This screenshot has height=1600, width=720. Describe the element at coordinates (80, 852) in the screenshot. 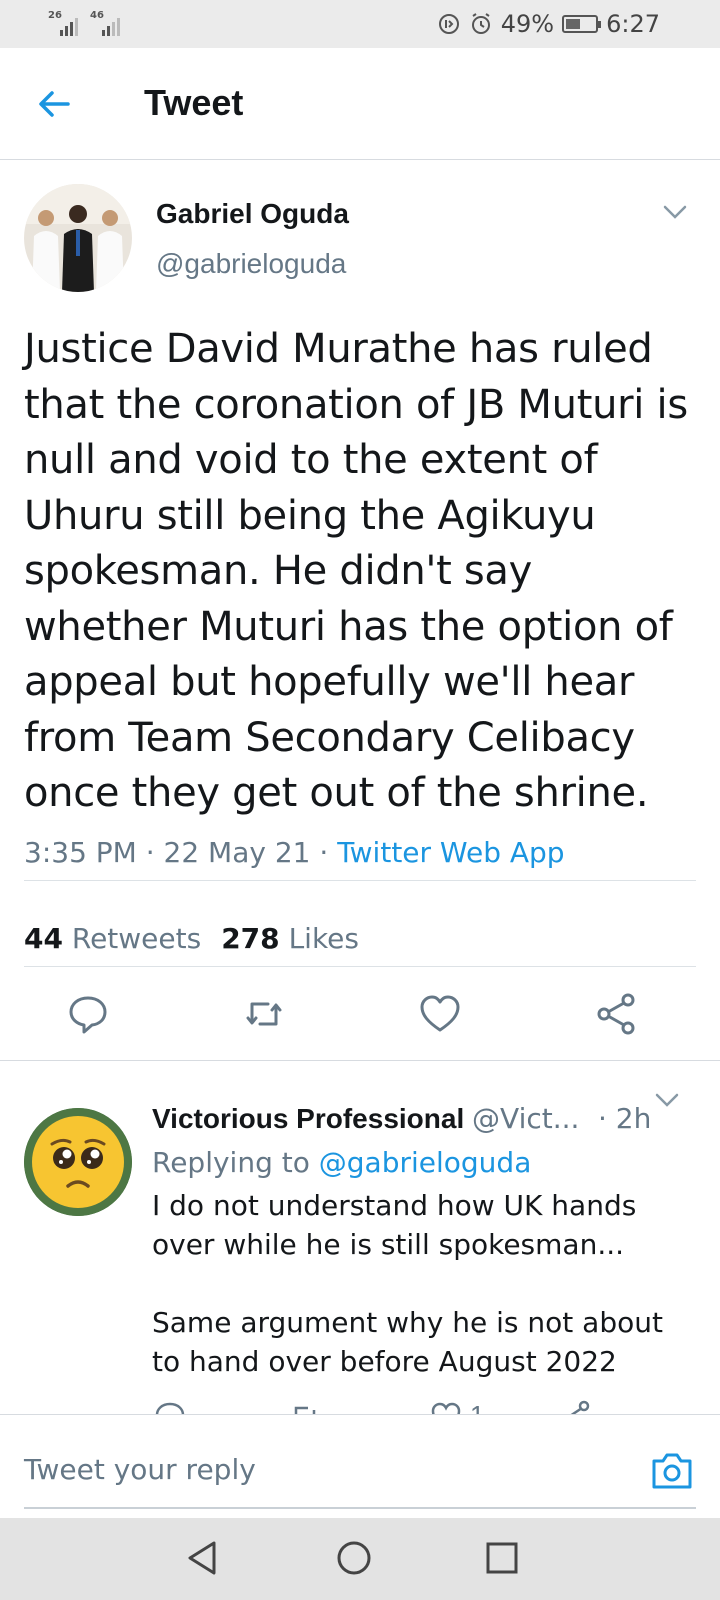

I see `tweet-time: 3:35 PM` at that location.